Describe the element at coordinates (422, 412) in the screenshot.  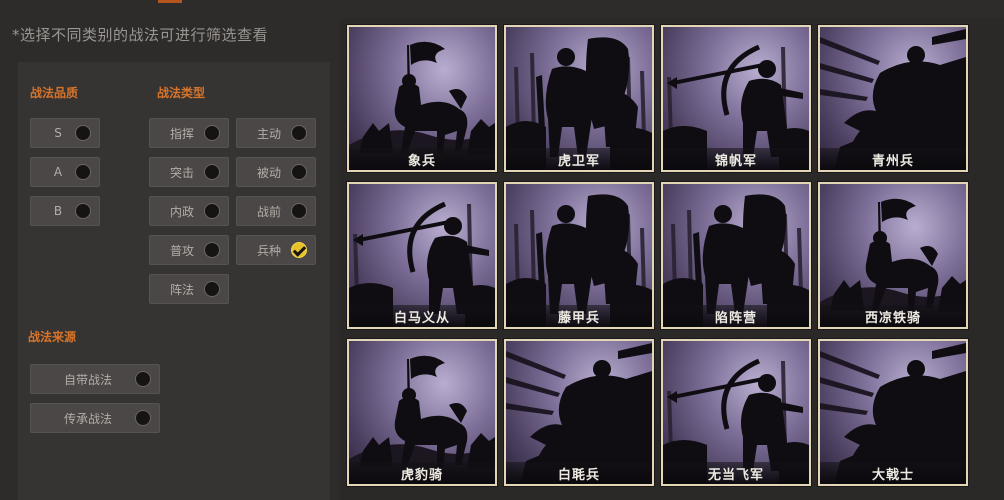
I see `tactic-card: 虎豹骑` at that location.